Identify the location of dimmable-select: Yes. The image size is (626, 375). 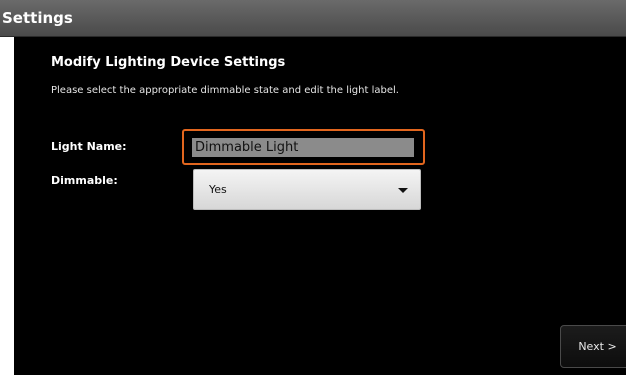
(307, 189).